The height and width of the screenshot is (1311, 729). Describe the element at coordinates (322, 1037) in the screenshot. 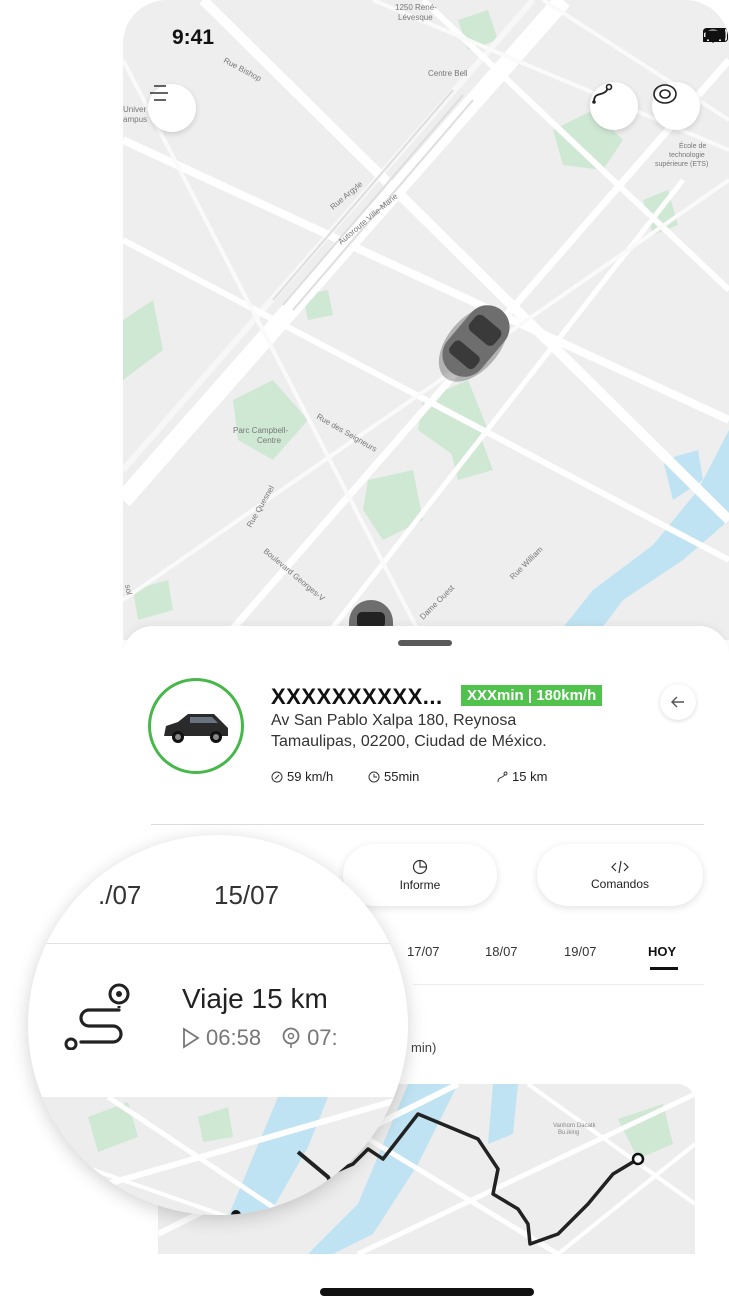

I see `mag-end-time: 07:` at that location.